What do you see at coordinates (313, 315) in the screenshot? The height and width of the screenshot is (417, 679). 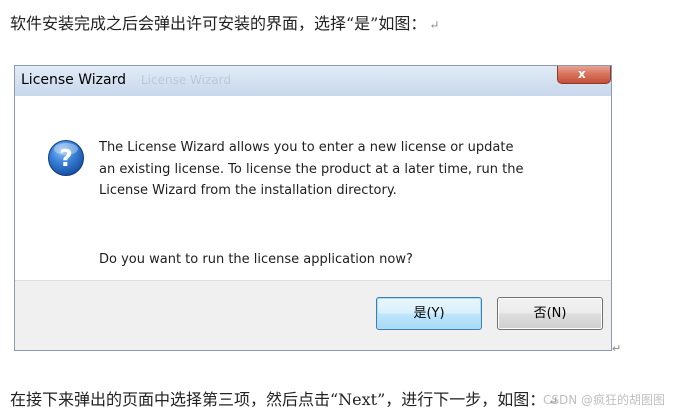 I see `dialog-button-bar: 是(Y) 否(N)` at bounding box center [313, 315].